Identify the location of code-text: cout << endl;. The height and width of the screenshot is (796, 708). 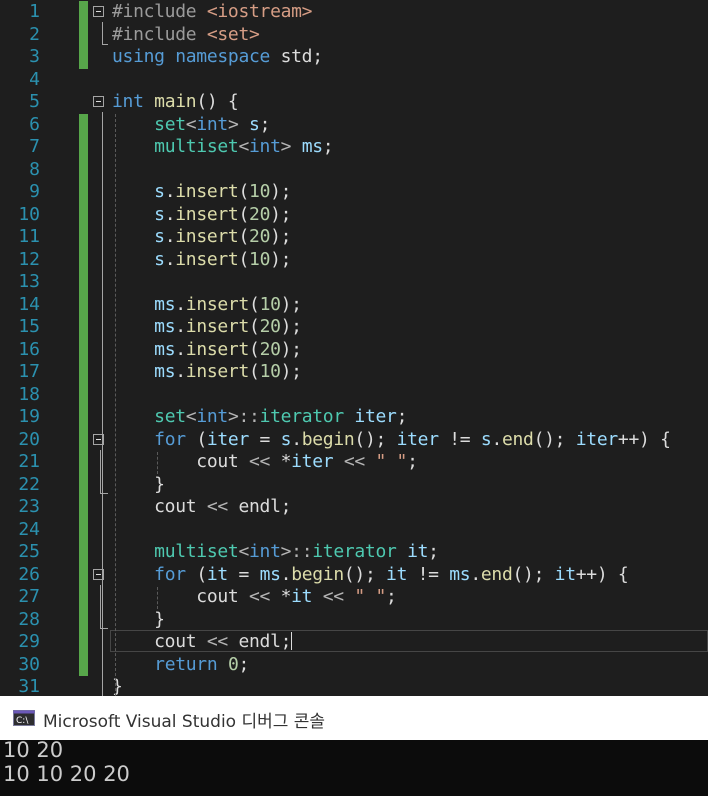
(201, 507).